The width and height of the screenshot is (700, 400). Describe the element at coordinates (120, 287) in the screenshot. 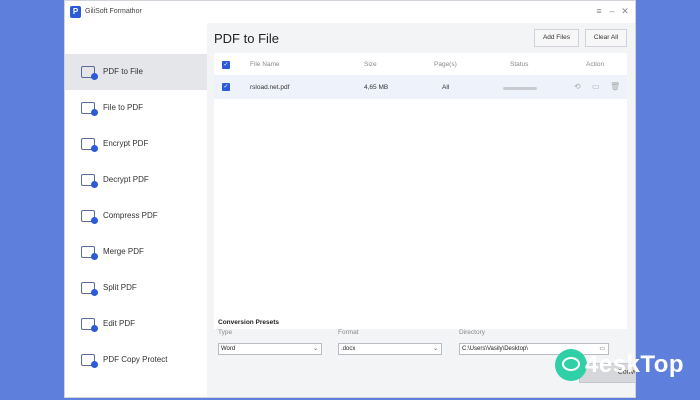

I see `sidebar-item-label: Split PDF` at that location.